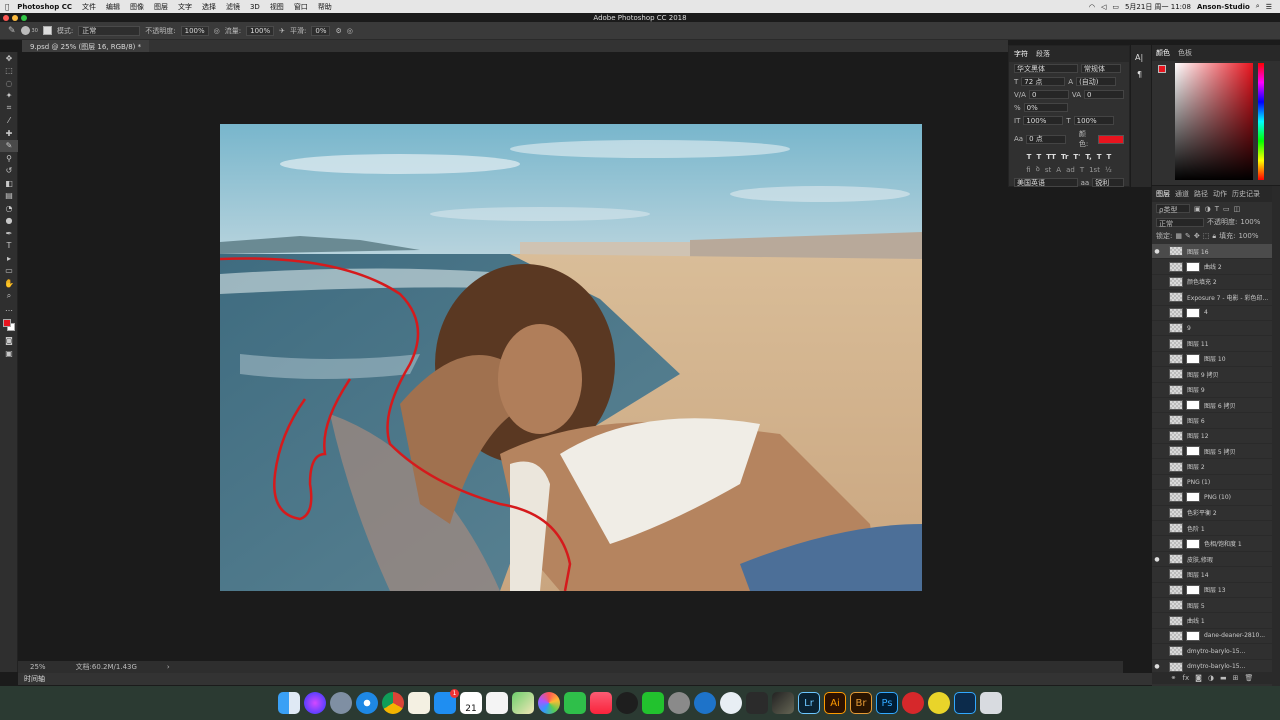 The height and width of the screenshot is (720, 1280). Describe the element at coordinates (1045, 107) in the screenshot. I see `scale-input: 0%` at that location.